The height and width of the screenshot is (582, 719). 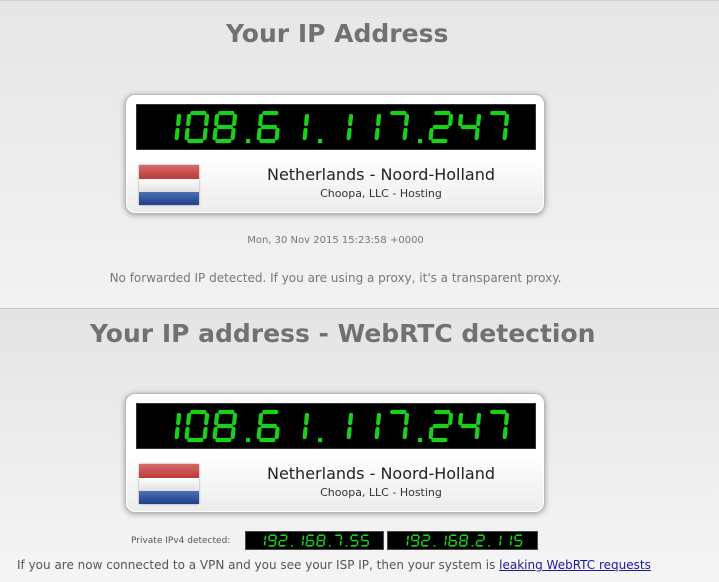 I want to click on webrtc-location-text: Netherlands - Noord-Holland, so click(x=381, y=473).